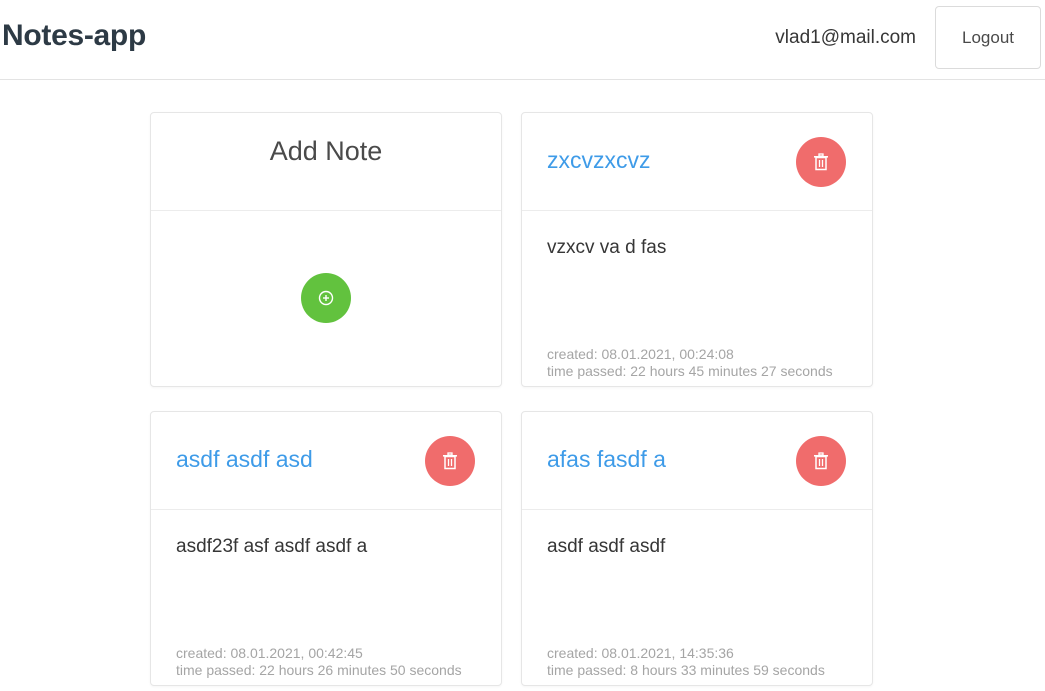 The width and height of the screenshot is (1045, 691). What do you see at coordinates (697, 162) in the screenshot?
I see `note-card-header: zxcvzxcvz` at bounding box center [697, 162].